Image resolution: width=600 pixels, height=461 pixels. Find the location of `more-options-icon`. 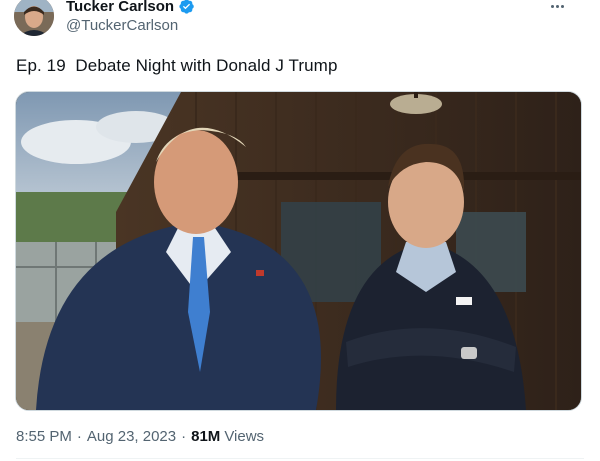

more-options-icon is located at coordinates (557, 7).